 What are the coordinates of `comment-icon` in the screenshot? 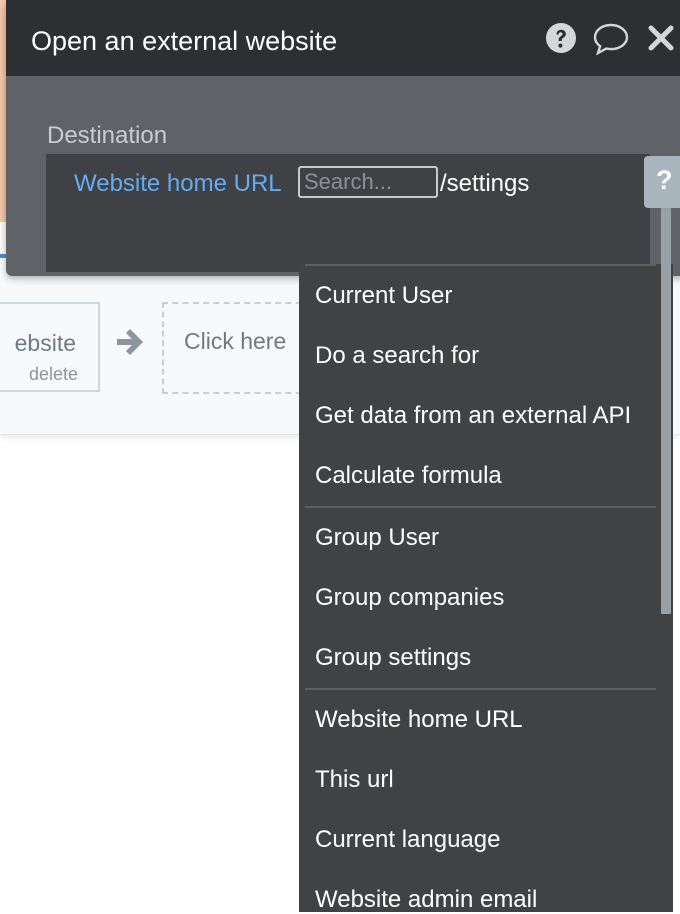 It's located at (611, 39).